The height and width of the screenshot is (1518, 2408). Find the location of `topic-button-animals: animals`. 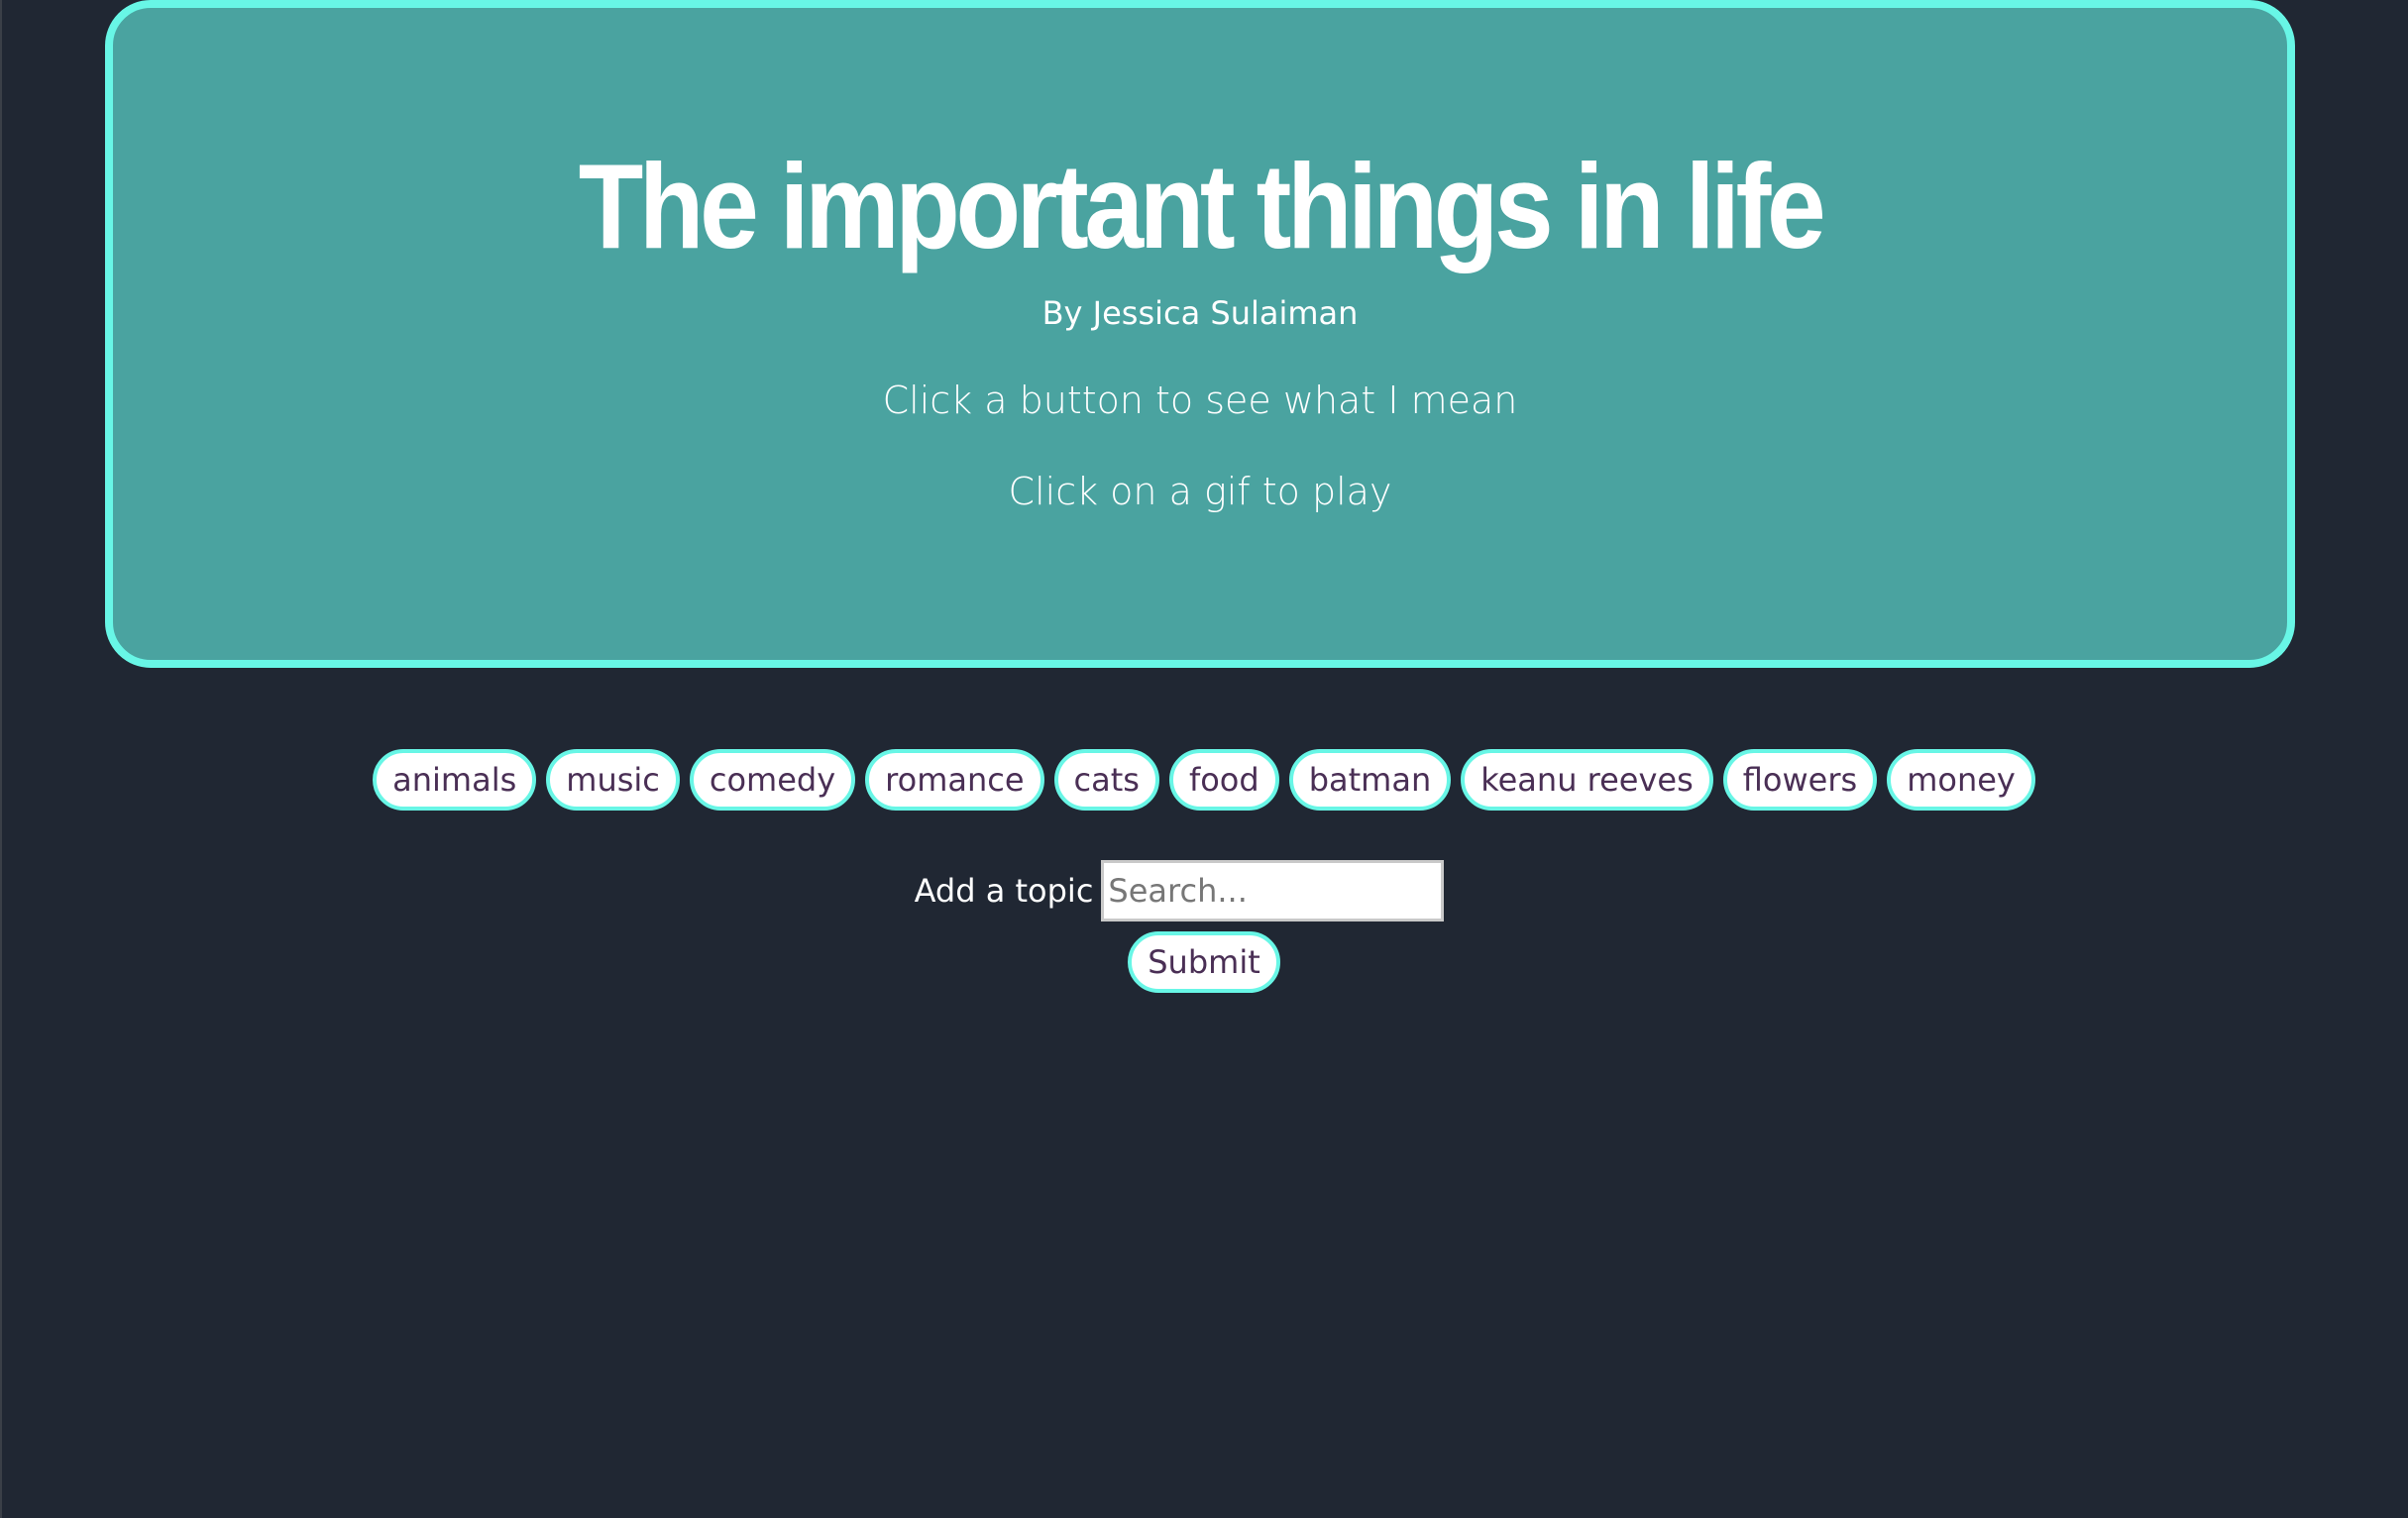

topic-button-animals: animals is located at coordinates (455, 780).